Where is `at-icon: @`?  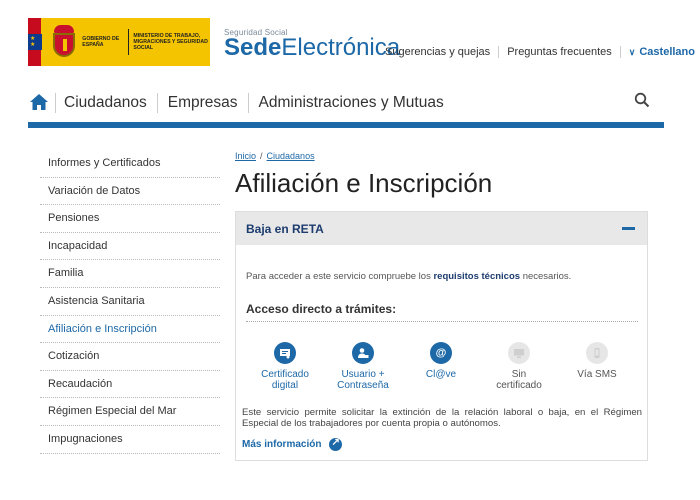 at-icon: @ is located at coordinates (441, 353).